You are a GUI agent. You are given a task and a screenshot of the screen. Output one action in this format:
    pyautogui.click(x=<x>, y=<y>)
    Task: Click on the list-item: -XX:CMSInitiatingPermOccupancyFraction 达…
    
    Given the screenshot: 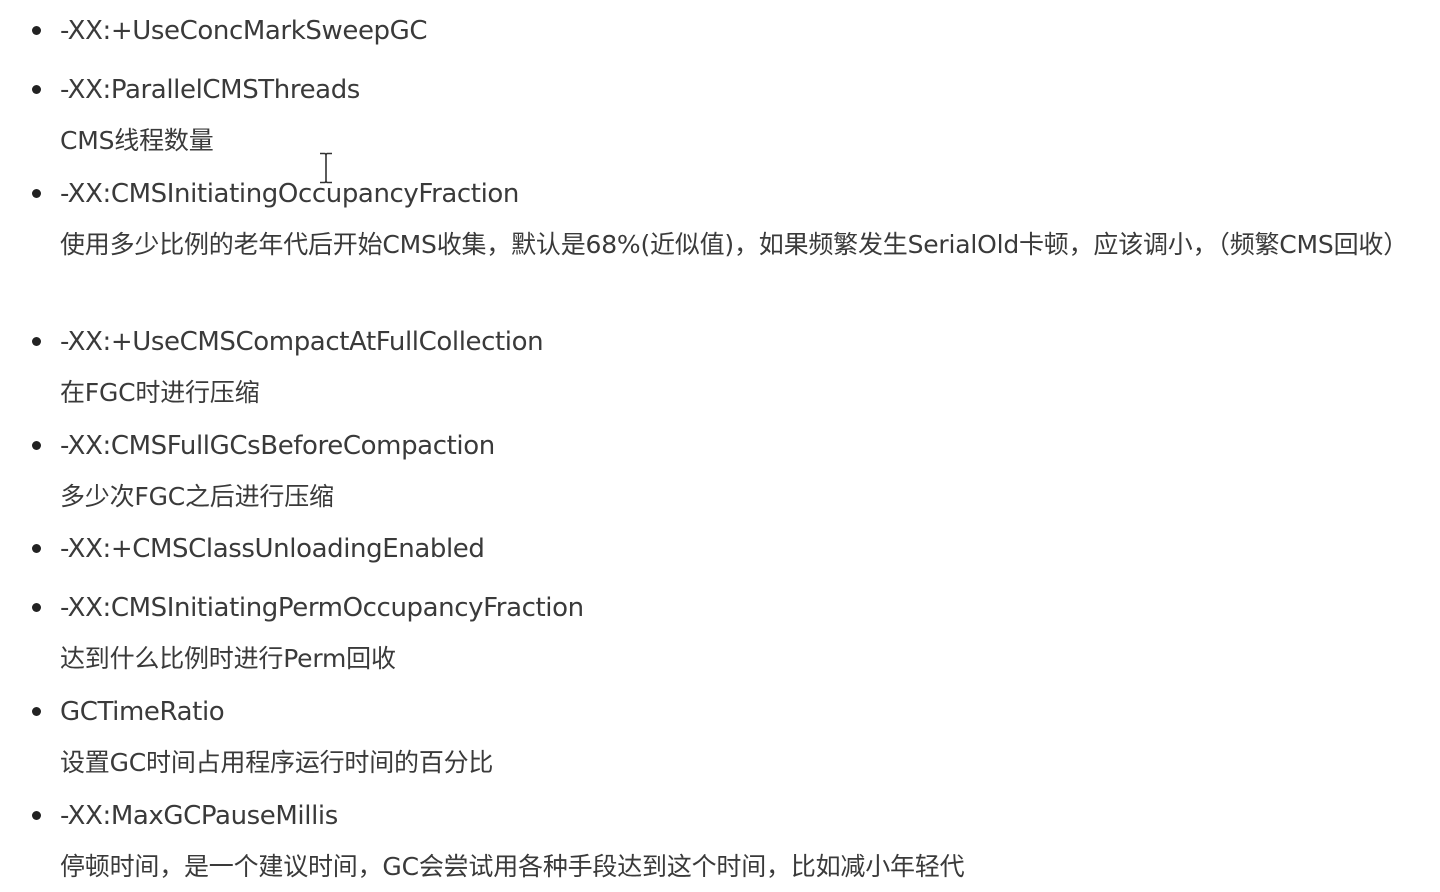 What is the action you would take?
    pyautogui.click(x=724, y=636)
    